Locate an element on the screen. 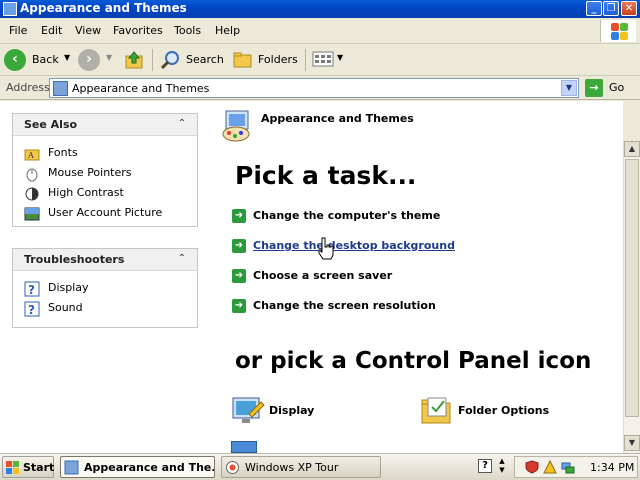  clock: 1:34 PM is located at coordinates (612, 467).